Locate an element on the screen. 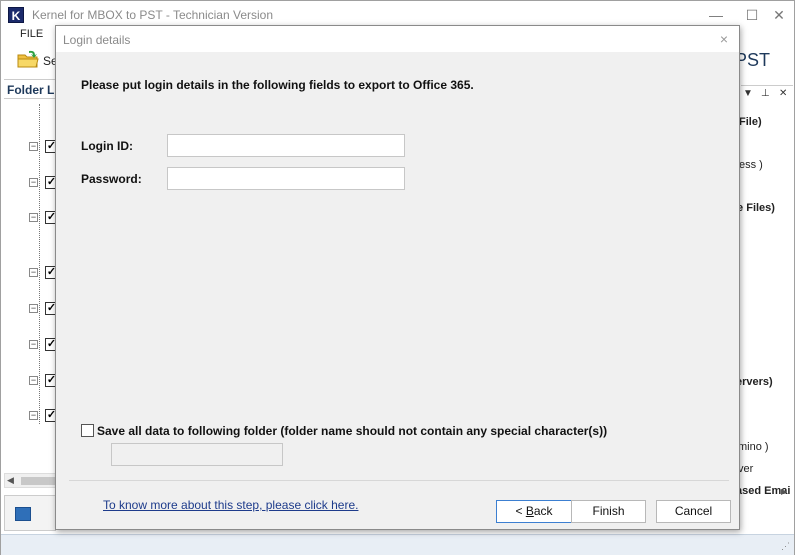  finish-button: Finish is located at coordinates (608, 511).